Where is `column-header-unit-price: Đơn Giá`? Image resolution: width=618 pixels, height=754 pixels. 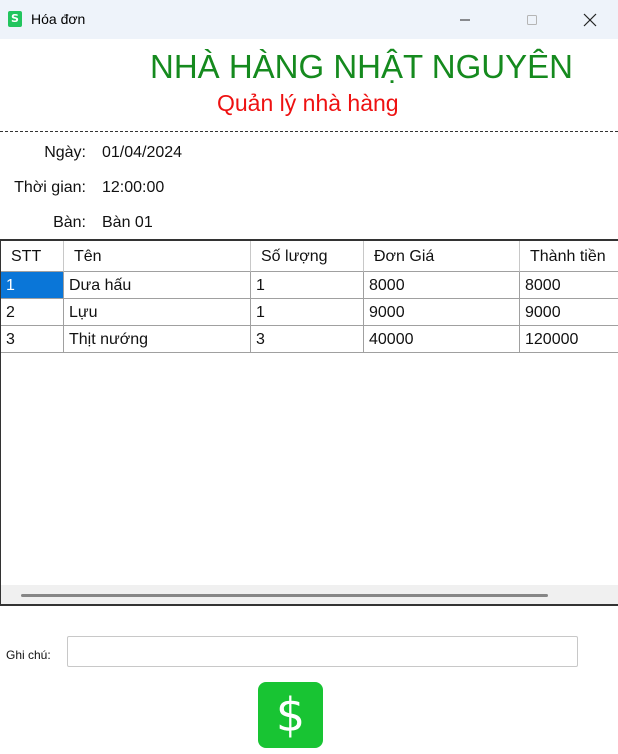 column-header-unit-price: Đơn Giá is located at coordinates (442, 256).